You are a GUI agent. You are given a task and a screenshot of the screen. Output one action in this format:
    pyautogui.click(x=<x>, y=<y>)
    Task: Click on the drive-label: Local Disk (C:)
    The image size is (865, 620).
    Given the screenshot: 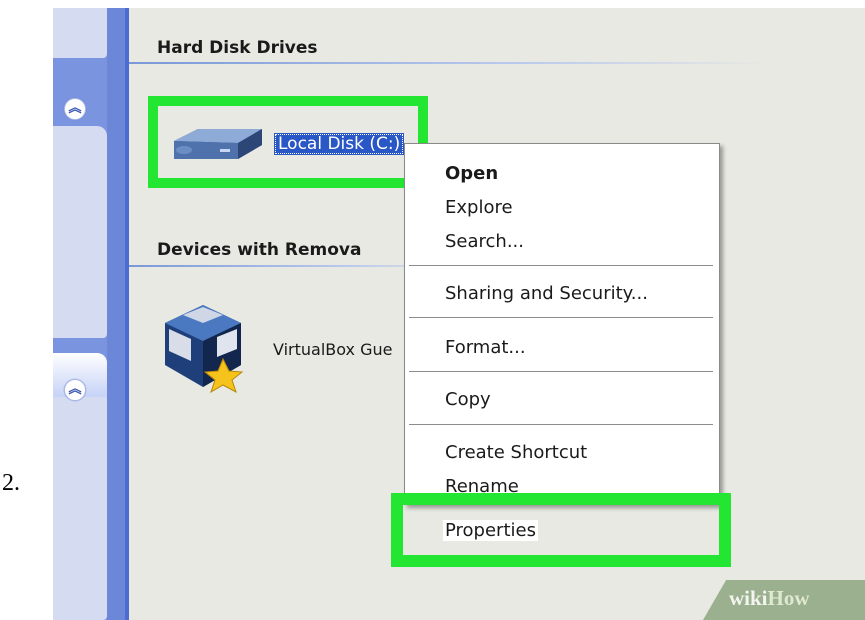 What is the action you would take?
    pyautogui.click(x=339, y=144)
    